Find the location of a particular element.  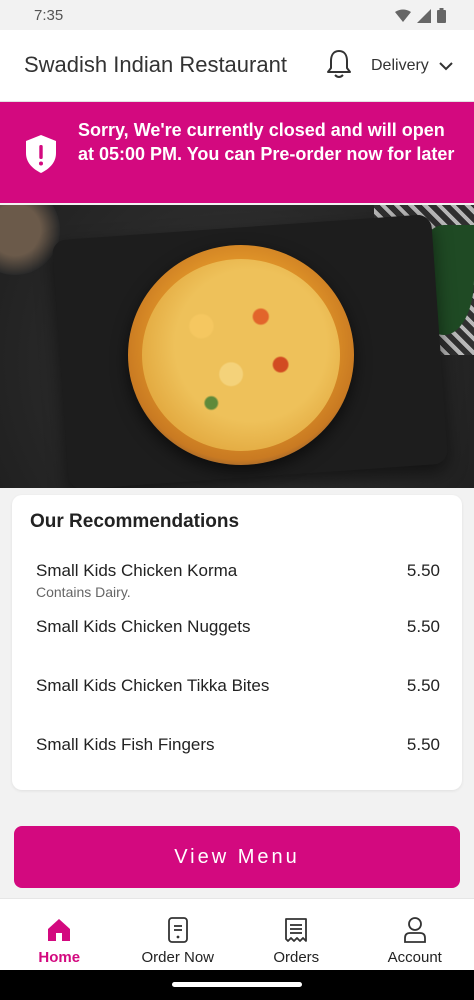

bell-icon is located at coordinates (339, 64).